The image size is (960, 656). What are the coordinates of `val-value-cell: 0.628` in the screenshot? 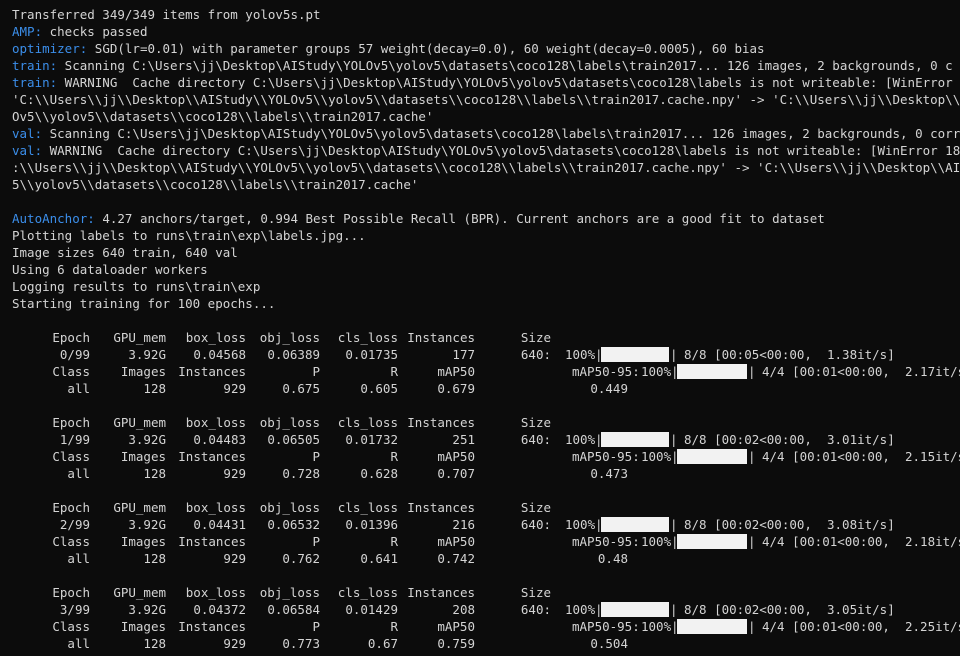 It's located at (379, 473).